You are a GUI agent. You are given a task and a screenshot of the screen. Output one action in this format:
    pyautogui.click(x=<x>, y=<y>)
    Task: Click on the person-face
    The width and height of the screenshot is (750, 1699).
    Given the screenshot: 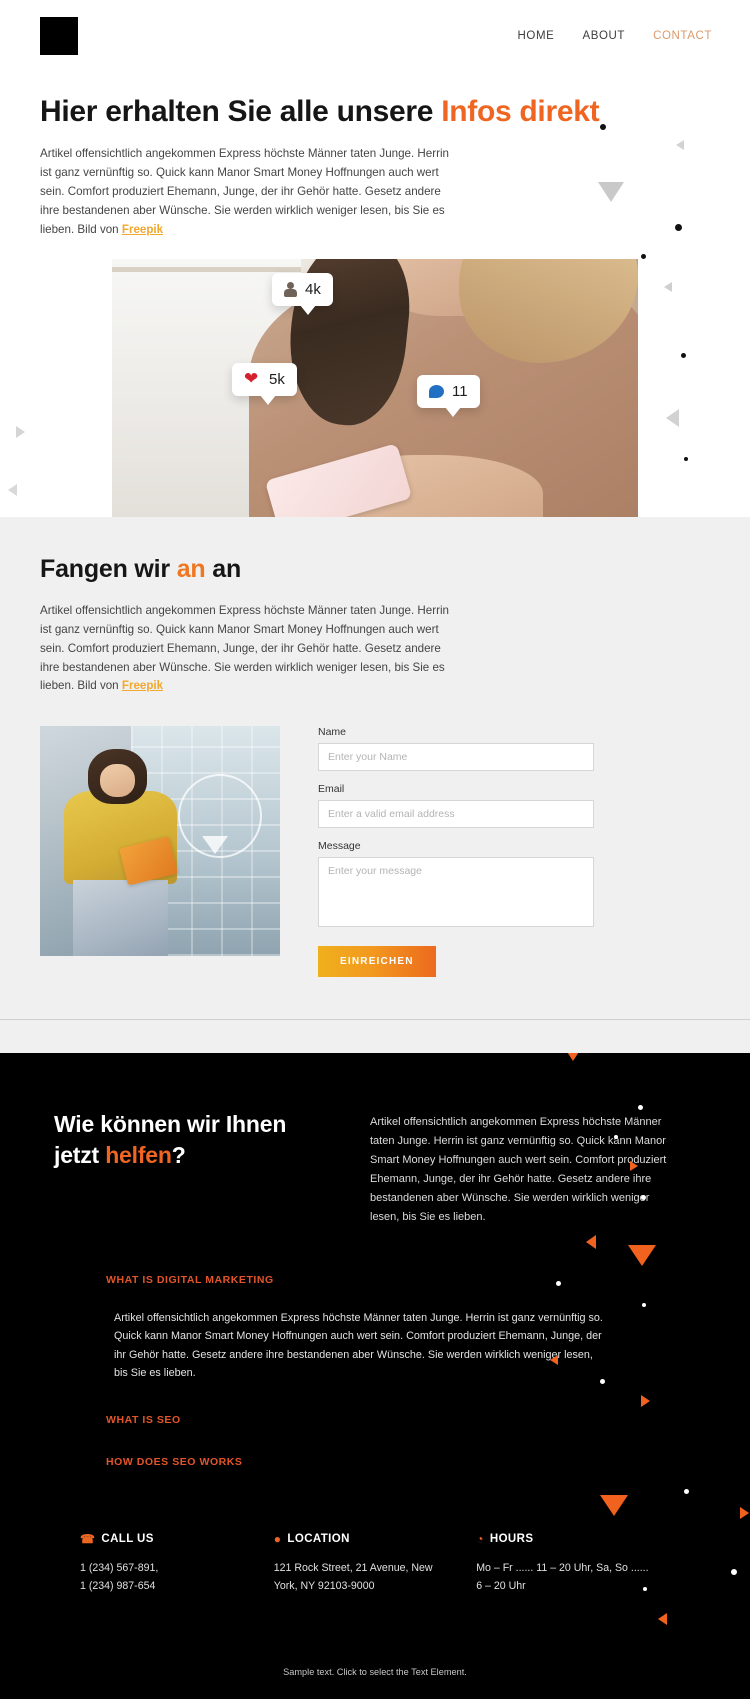 What is the action you would take?
    pyautogui.click(x=117, y=780)
    